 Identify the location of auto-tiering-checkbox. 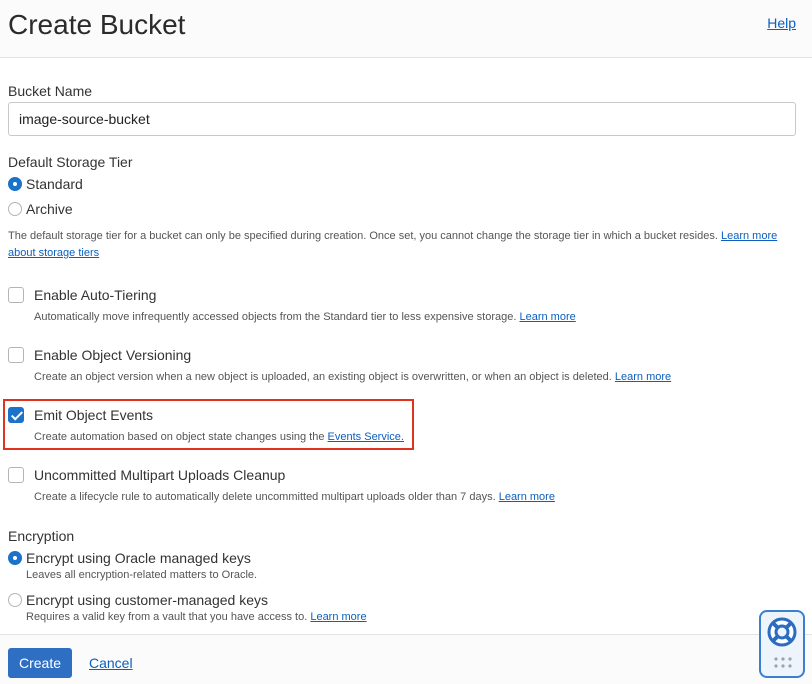
(16, 295).